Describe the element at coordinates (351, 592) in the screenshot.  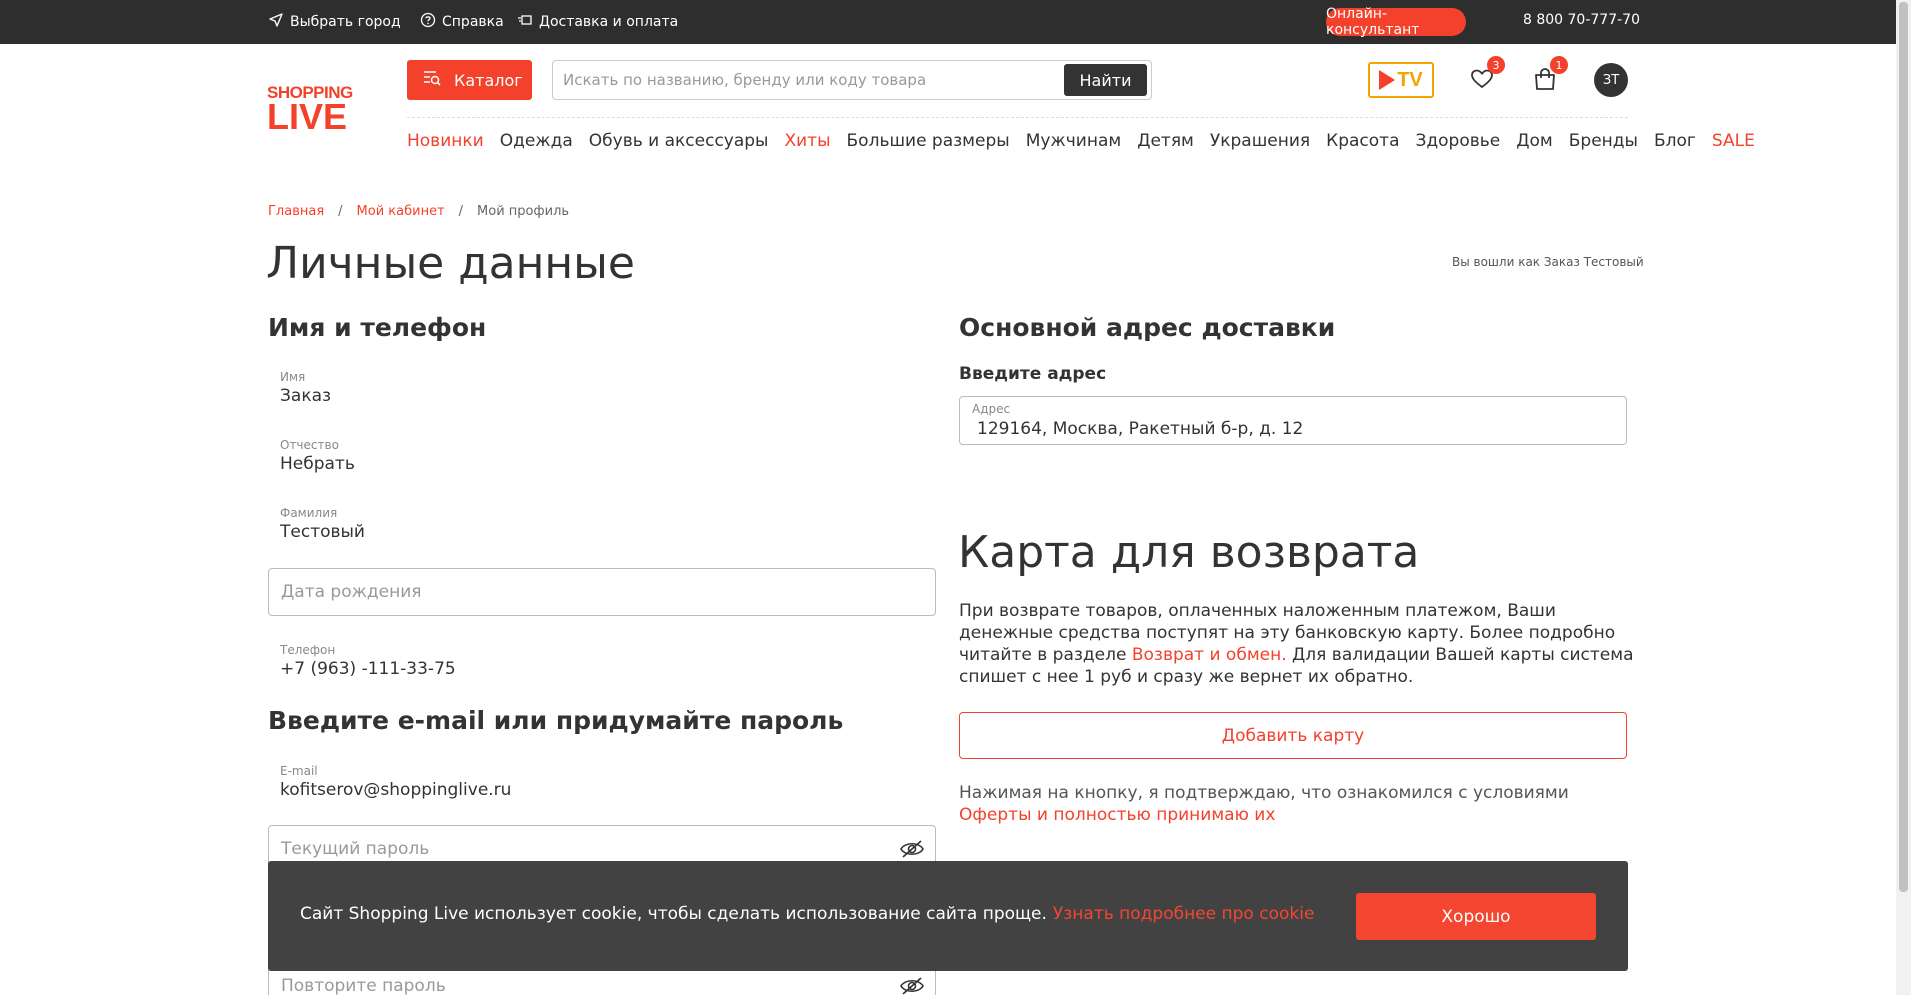
I see `birthdate-placeholder: Дата рождения` at that location.